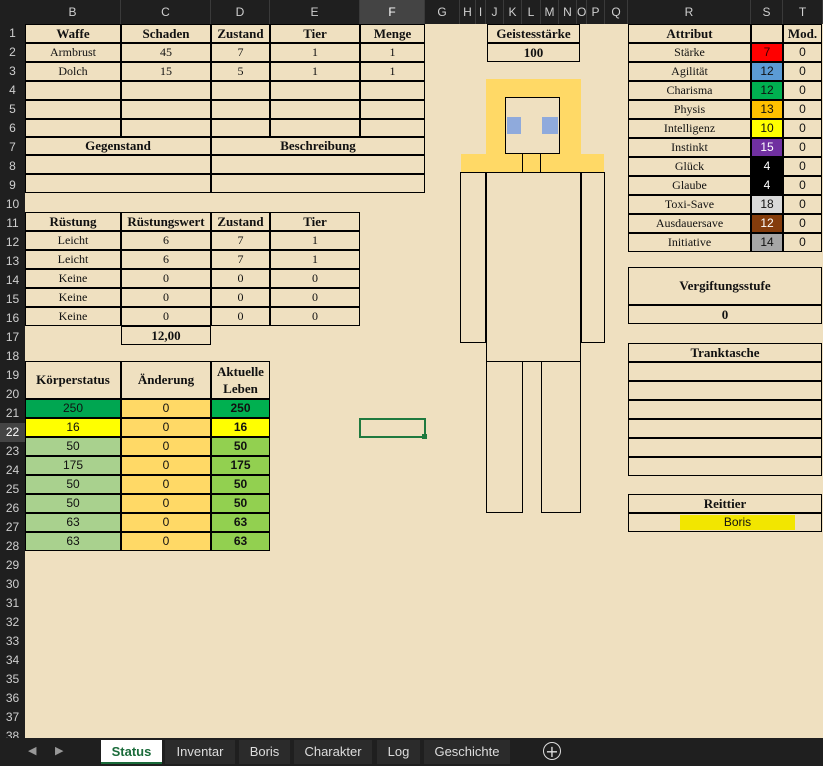 Image resolution: width=823 pixels, height=766 pixels. I want to click on attribute-name-cell: Intelligenz, so click(689, 128).